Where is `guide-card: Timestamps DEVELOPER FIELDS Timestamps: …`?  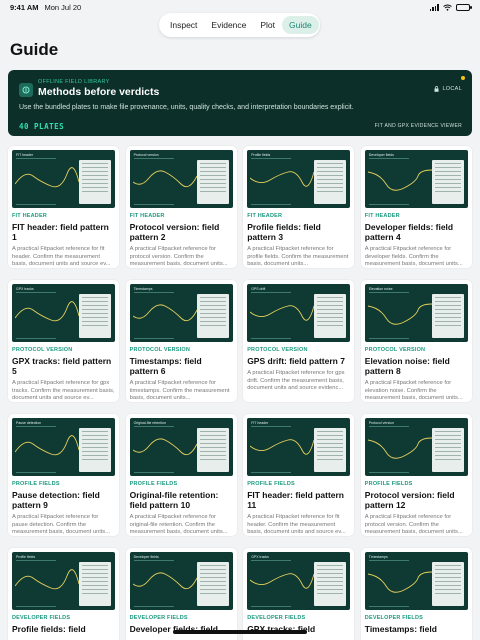
guide-card: Timestamps DEVELOPER FIELDS Timestamps: … is located at coordinates (416, 594).